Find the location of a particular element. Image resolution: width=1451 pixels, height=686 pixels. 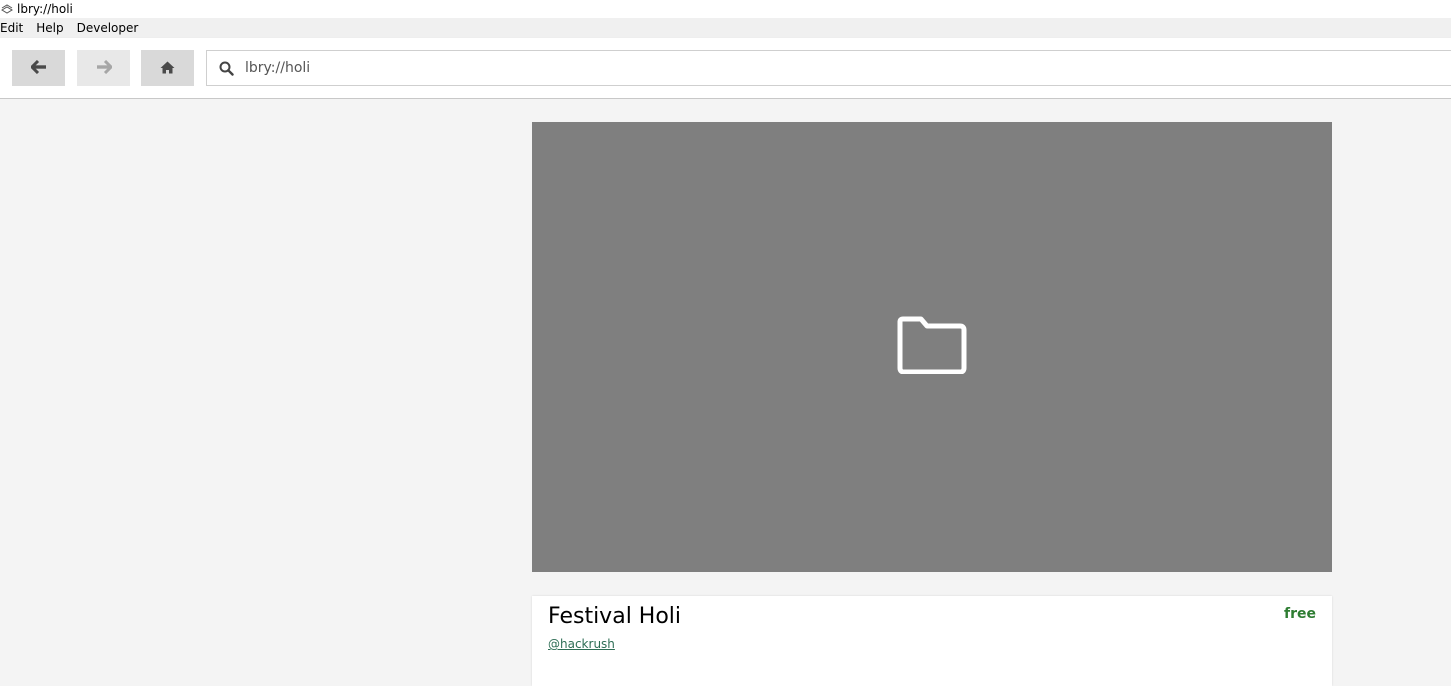

toolbar is located at coordinates (725, 68).